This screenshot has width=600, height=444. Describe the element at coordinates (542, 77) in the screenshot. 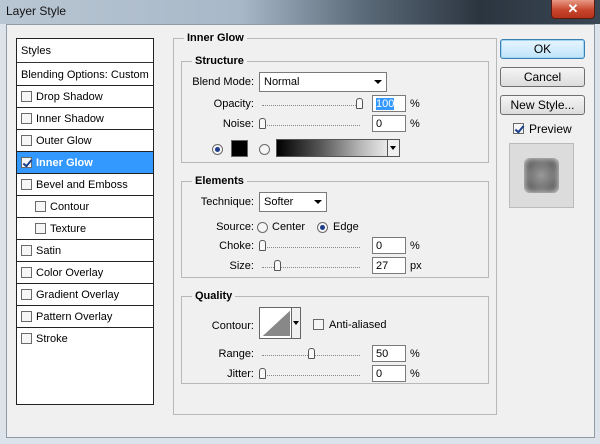

I see `cancel-button: Cancel` at that location.